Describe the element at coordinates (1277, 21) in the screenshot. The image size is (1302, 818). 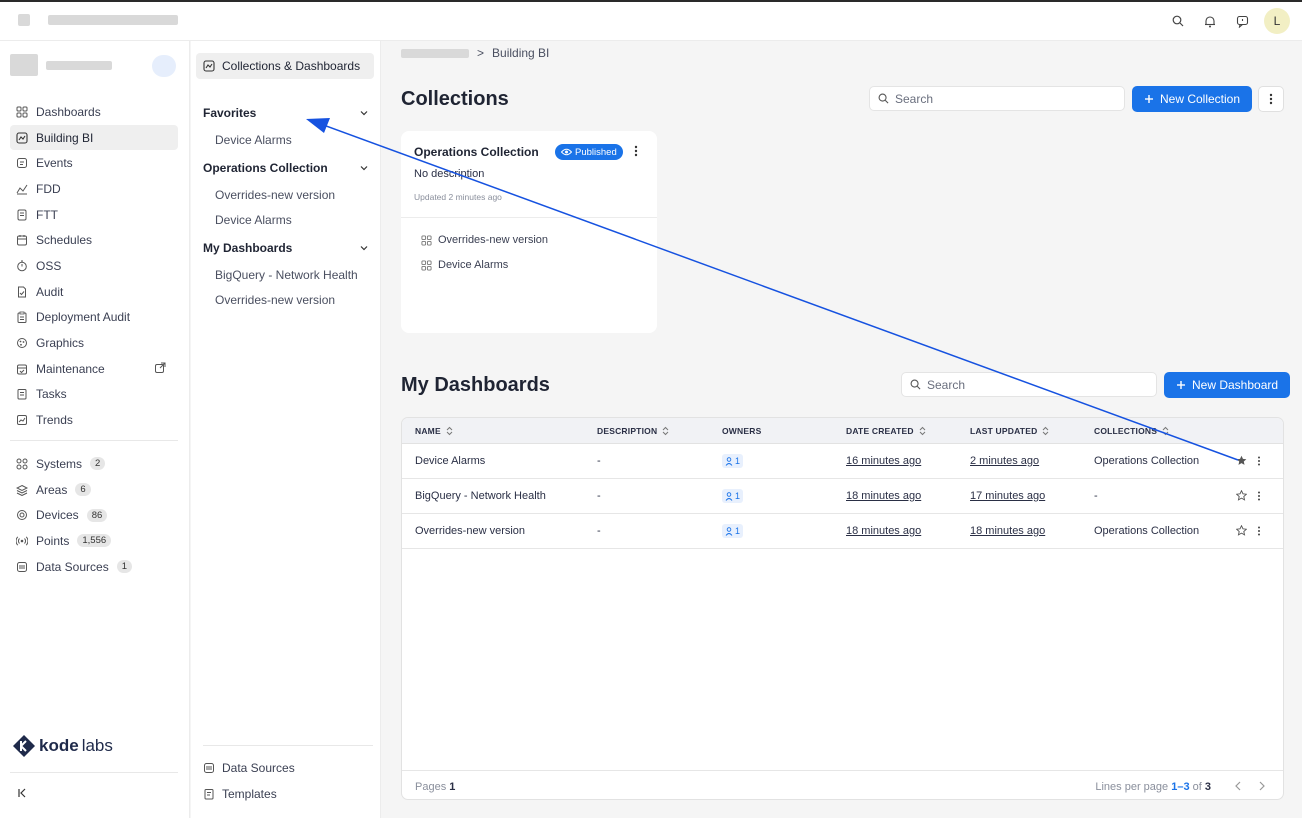
I see `user-avatar: L` at that location.